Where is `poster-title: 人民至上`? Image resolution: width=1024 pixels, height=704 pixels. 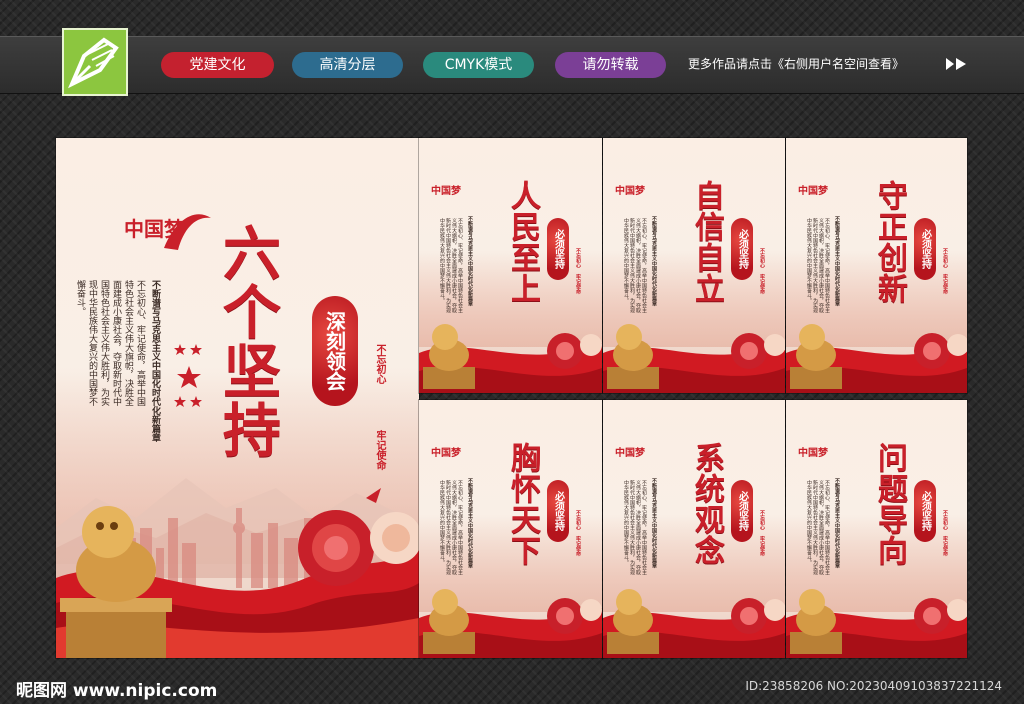 poster-title: 人民至上 is located at coordinates (522, 242).